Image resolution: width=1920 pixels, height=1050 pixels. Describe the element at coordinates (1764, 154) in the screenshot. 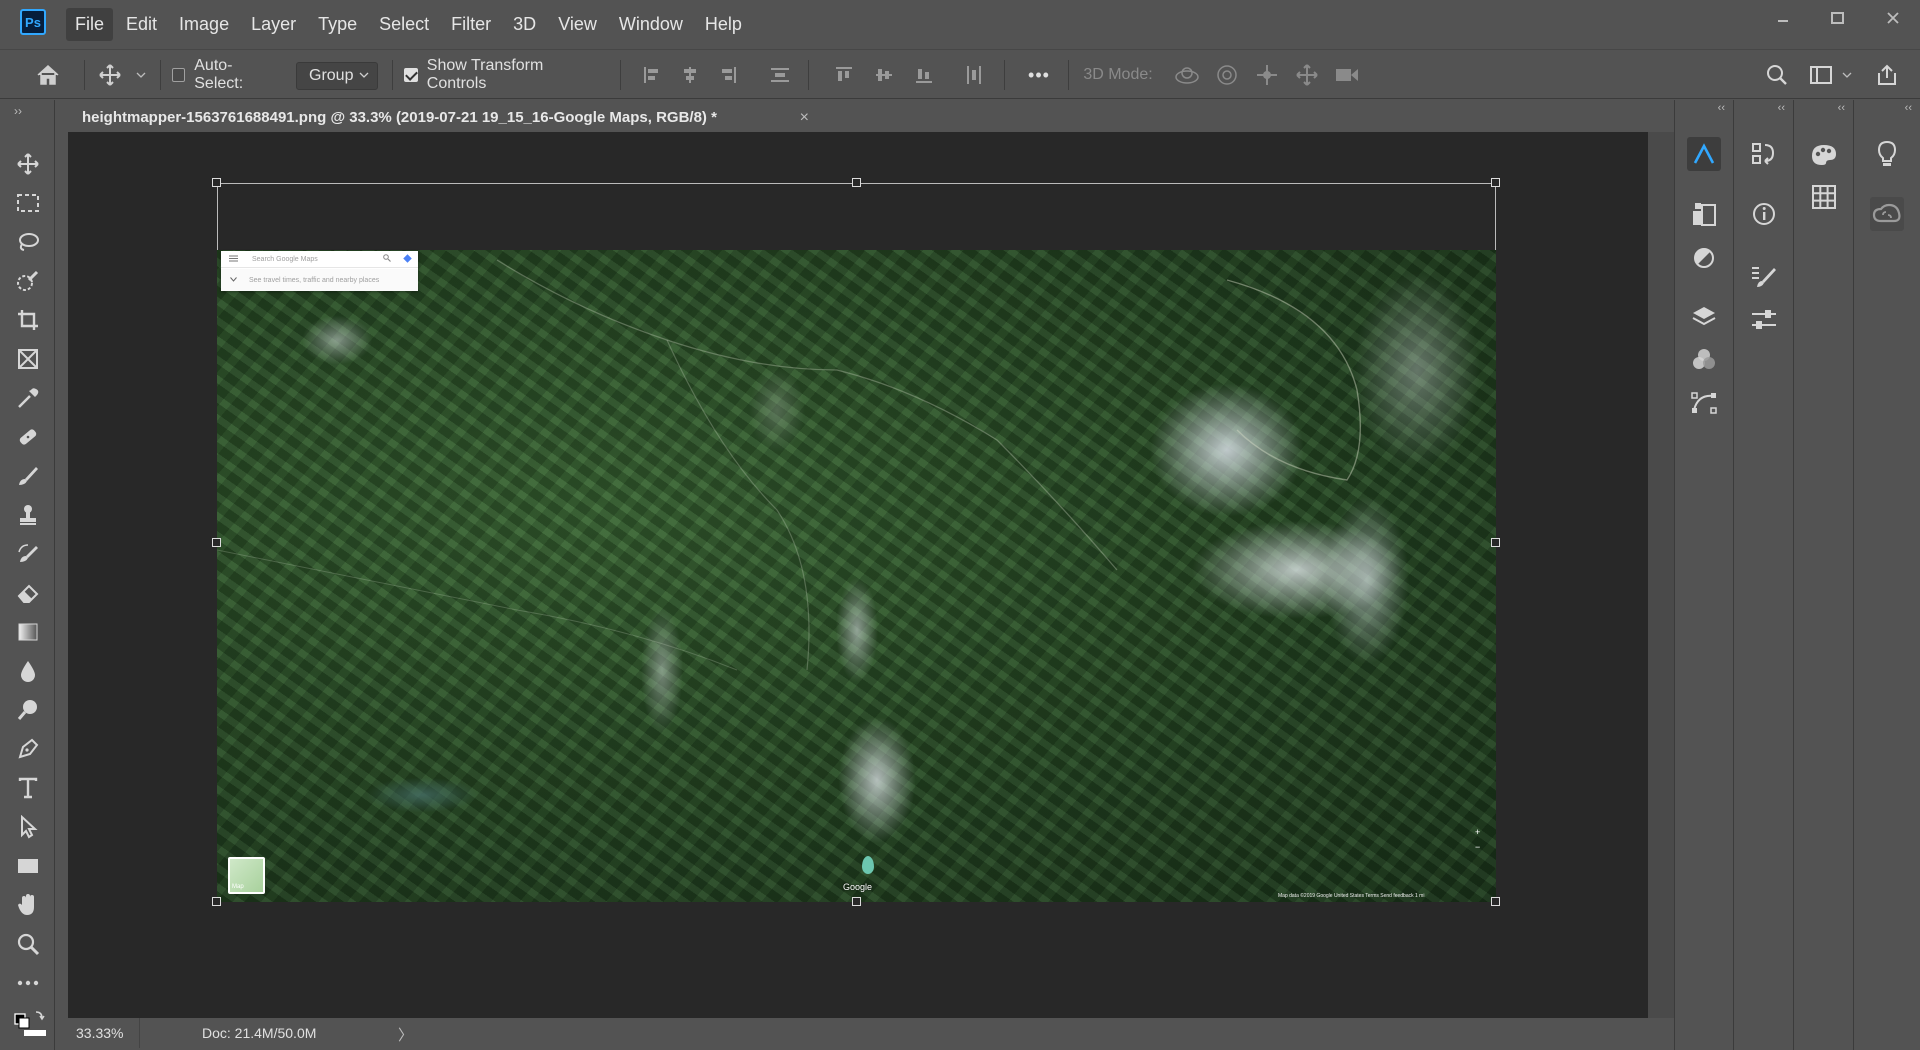

I see `history-icon` at that location.